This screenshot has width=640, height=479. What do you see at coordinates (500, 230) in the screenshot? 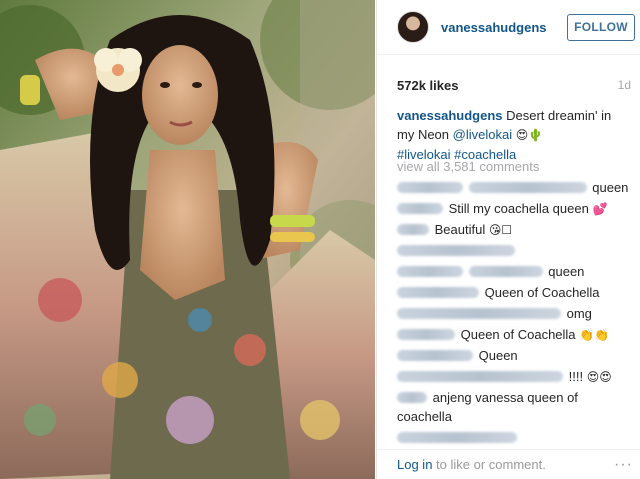
I see `comment-emoji: 😘☐` at bounding box center [500, 230].